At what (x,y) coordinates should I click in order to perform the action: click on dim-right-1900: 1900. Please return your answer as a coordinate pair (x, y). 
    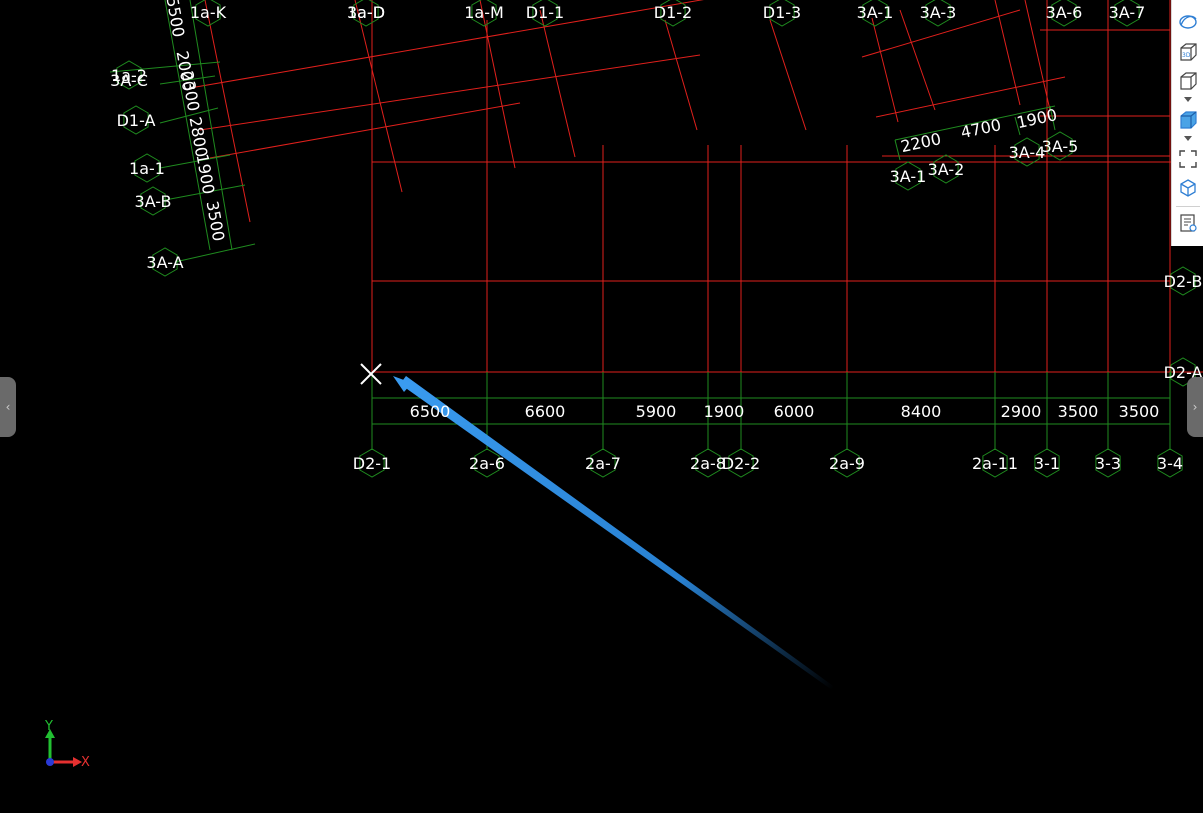
    Looking at the image, I should click on (1037, 118).